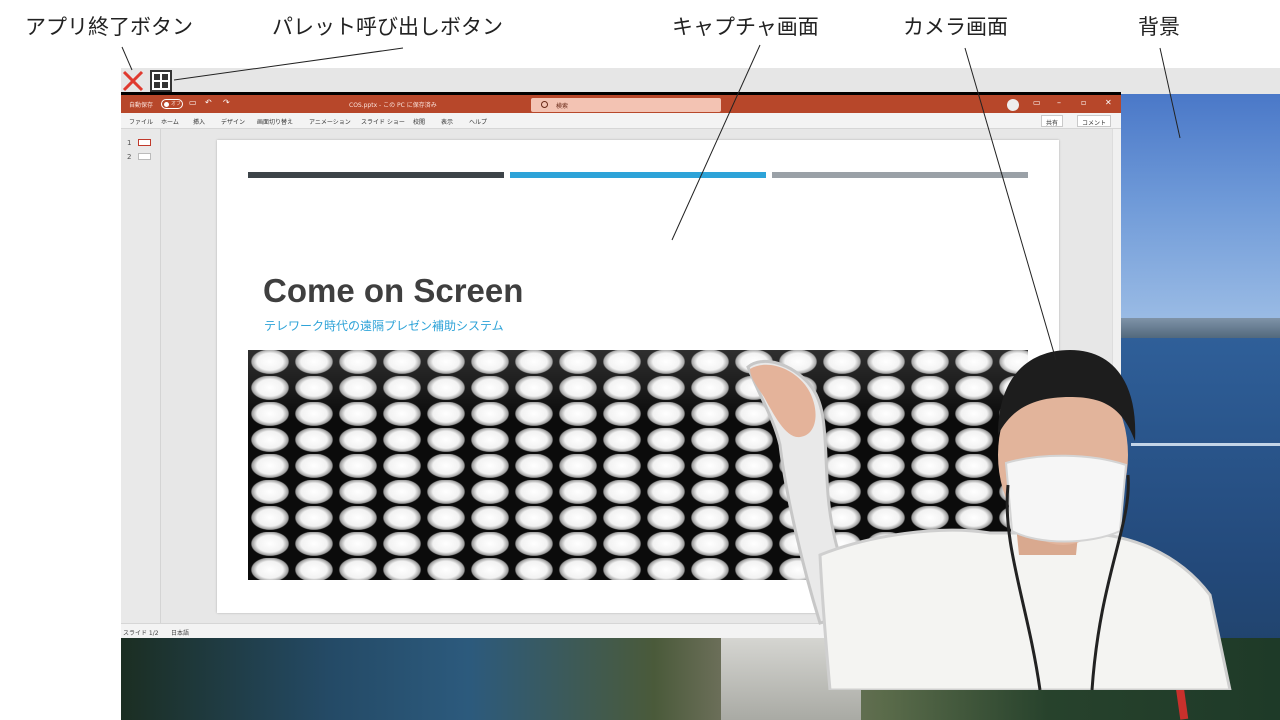  What do you see at coordinates (141, 376) in the screenshot?
I see `slide-thumbnail-pane: 1 2` at bounding box center [141, 376].